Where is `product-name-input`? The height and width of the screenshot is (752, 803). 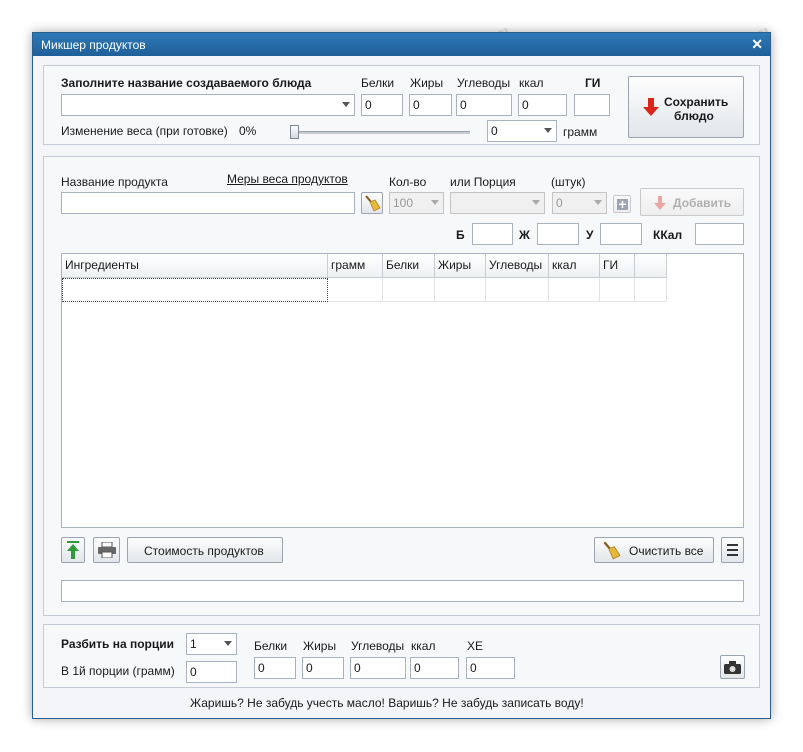
product-name-input is located at coordinates (208, 203).